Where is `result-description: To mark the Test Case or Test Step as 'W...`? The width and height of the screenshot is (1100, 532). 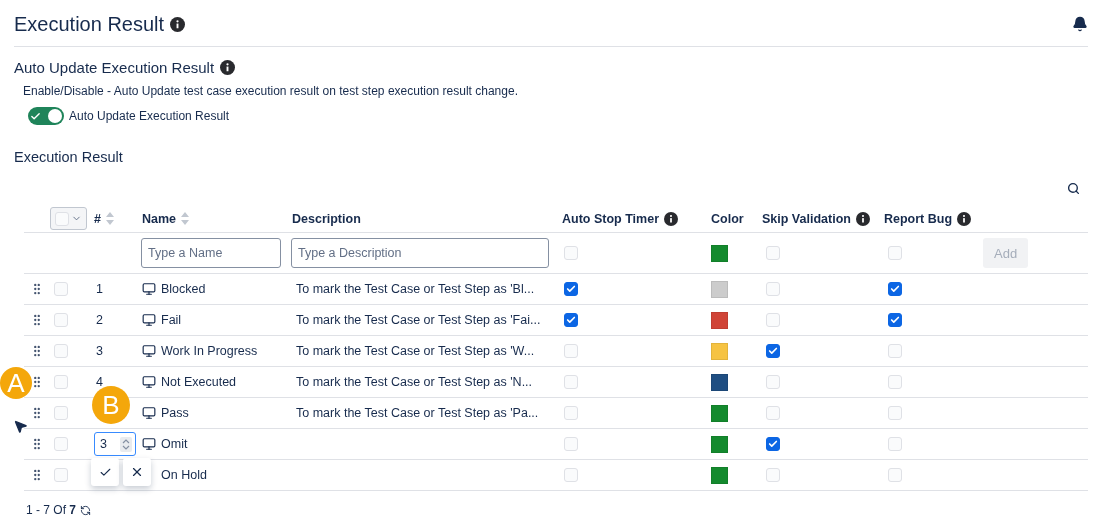
result-description: To mark the Test Case or Test Step as 'W... is located at coordinates (415, 351).